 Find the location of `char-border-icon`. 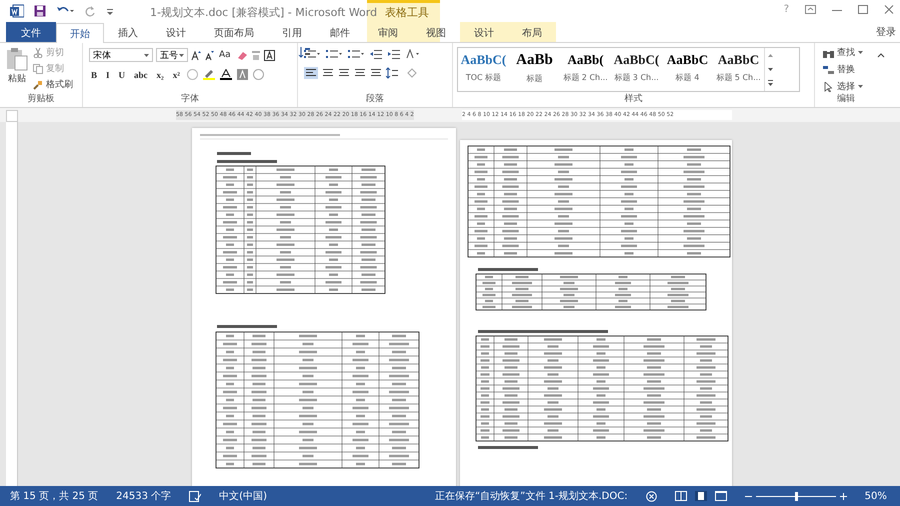

char-border-icon is located at coordinates (269, 55).